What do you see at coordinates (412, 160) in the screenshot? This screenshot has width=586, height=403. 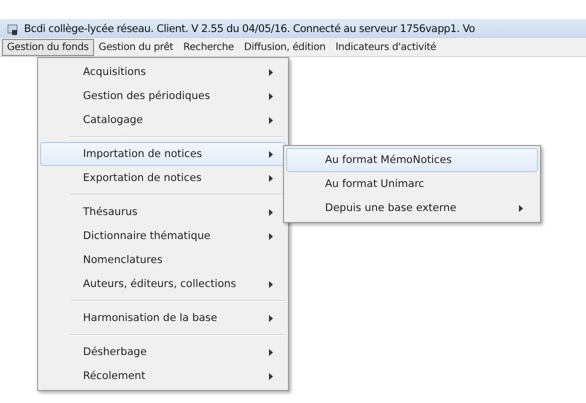 I see `menu-item: Au format MémoNotices` at bounding box center [412, 160].